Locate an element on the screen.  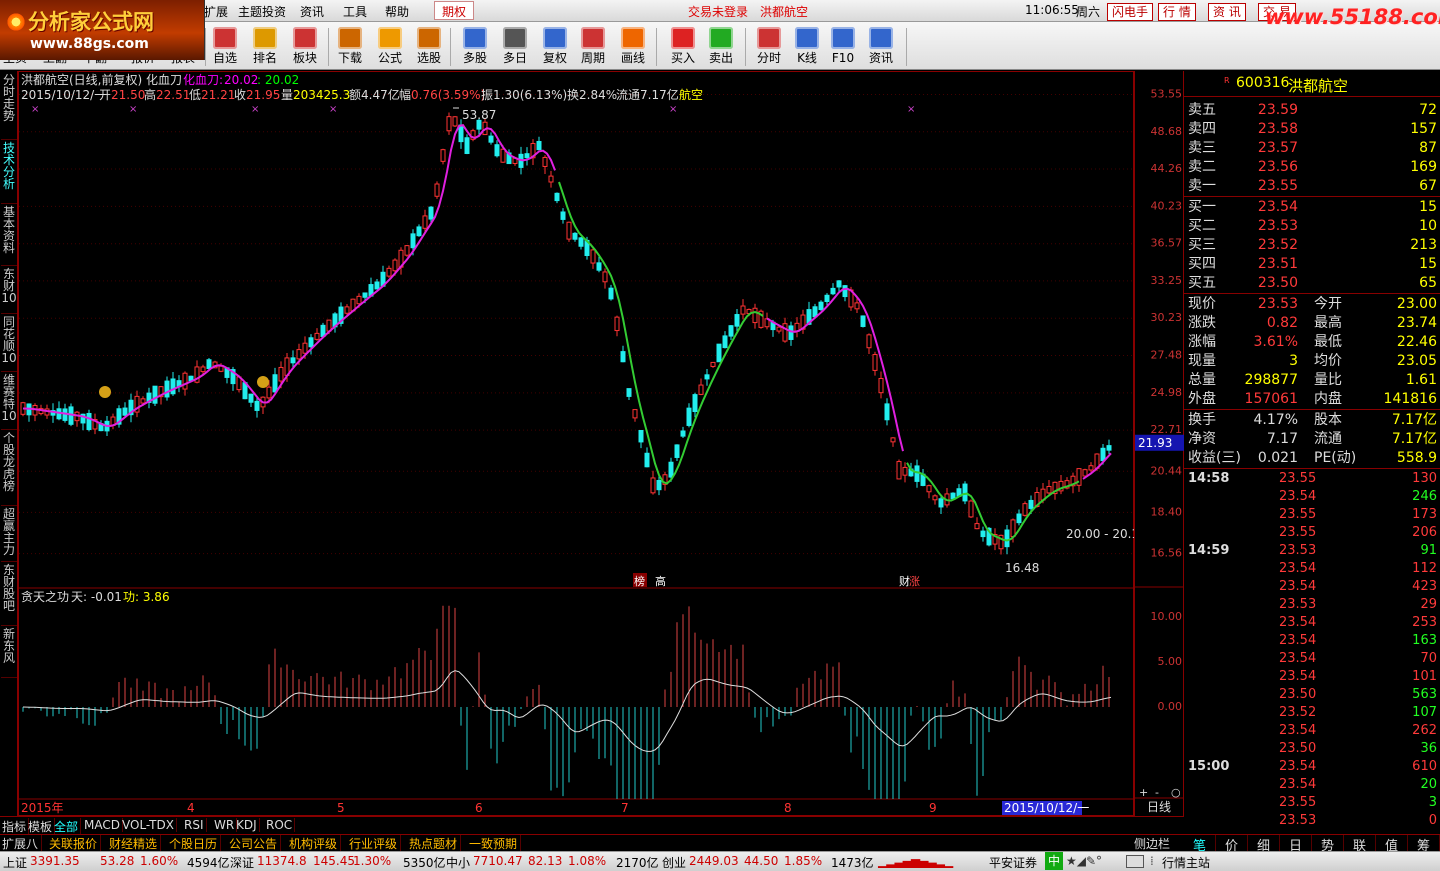
tick-row-13: 23.52 107 is located at coordinates (1312, 713).